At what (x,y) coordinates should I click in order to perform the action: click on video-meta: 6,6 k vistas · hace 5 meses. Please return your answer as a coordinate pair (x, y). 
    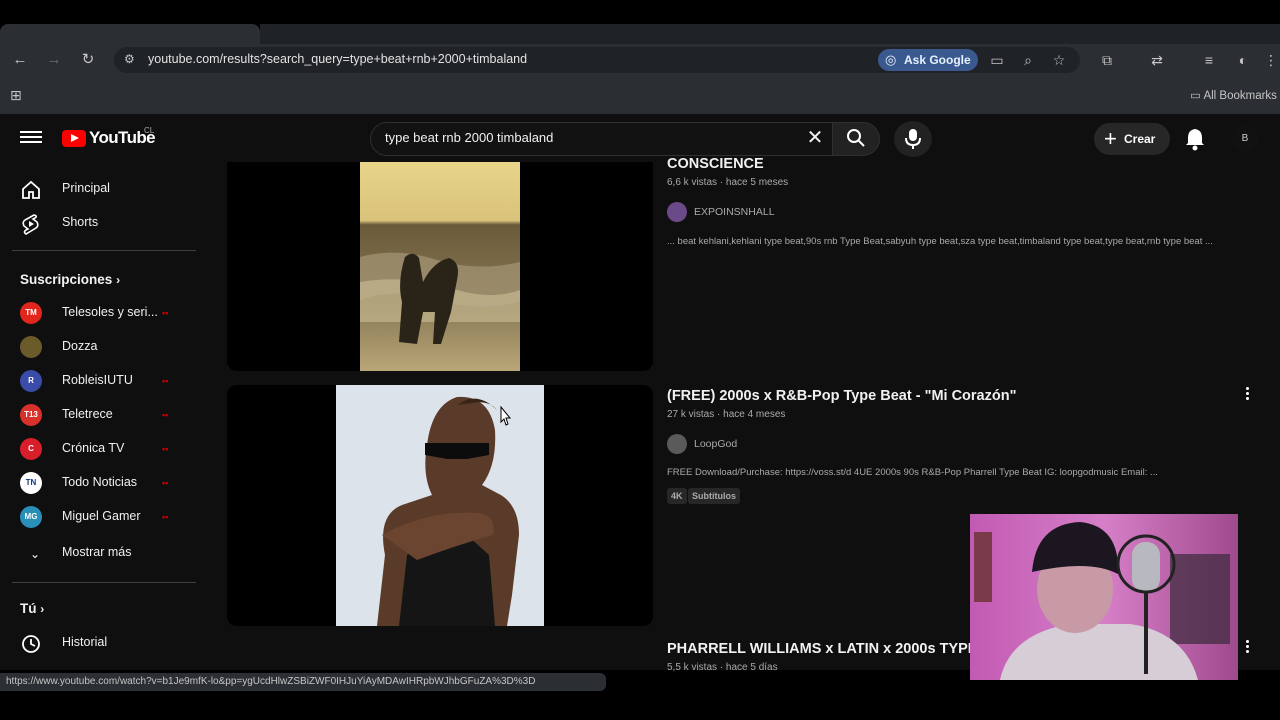
    Looking at the image, I should click on (728, 182).